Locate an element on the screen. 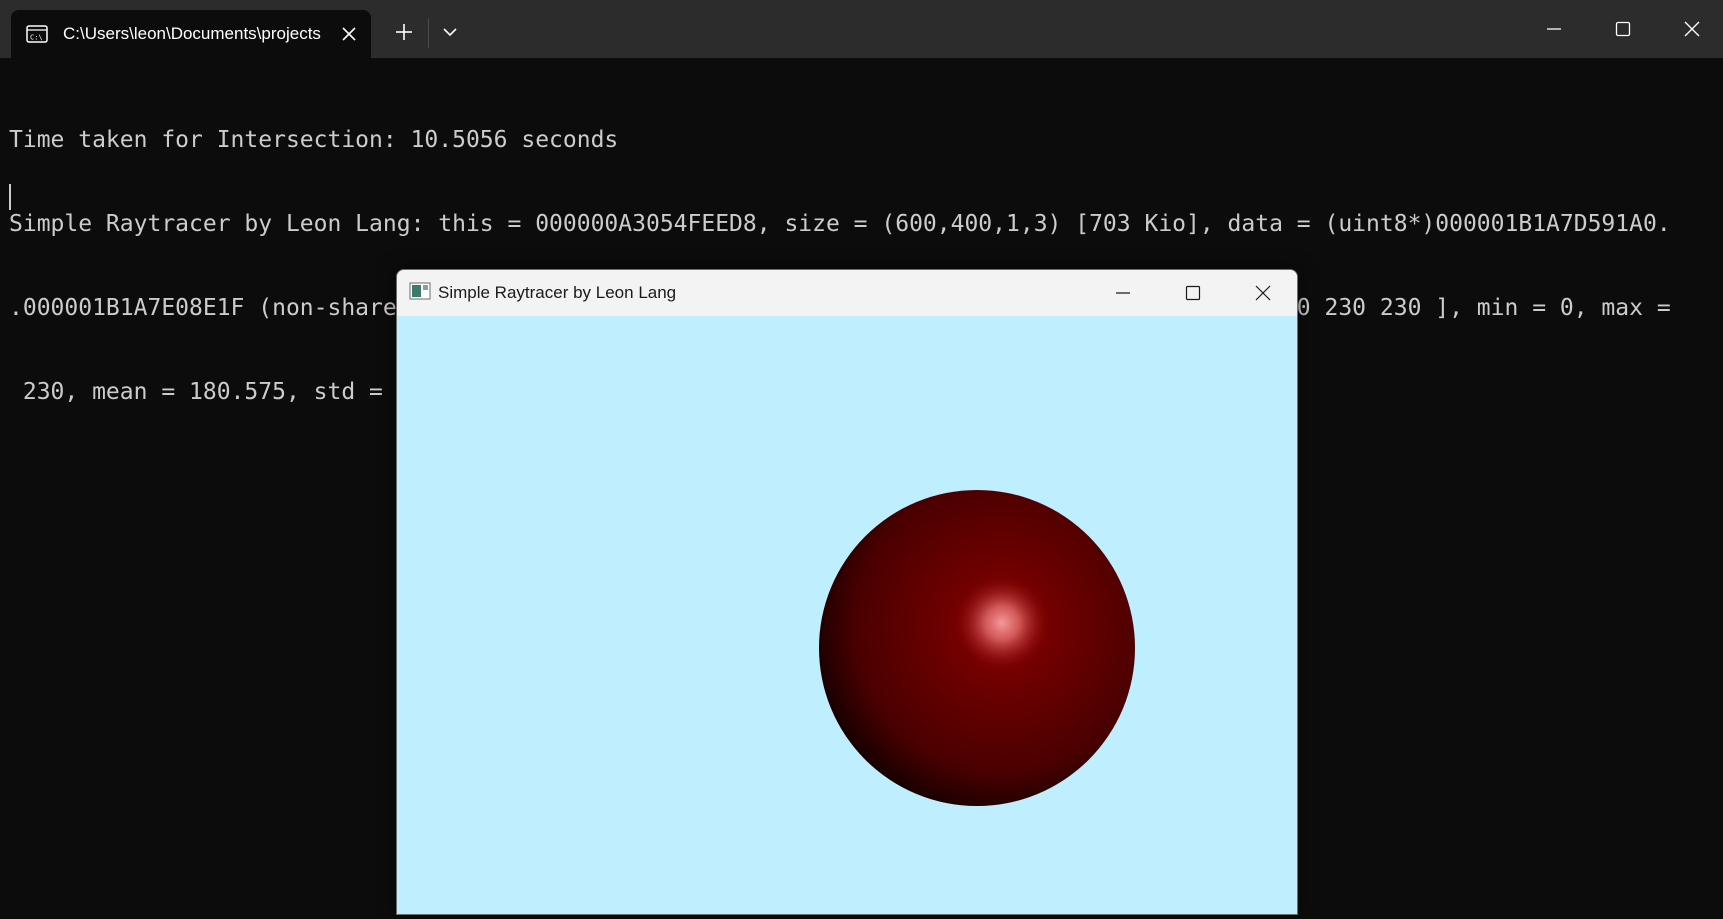 This screenshot has width=1723, height=919. svg-text: C:\ is located at coordinates (36, 38).